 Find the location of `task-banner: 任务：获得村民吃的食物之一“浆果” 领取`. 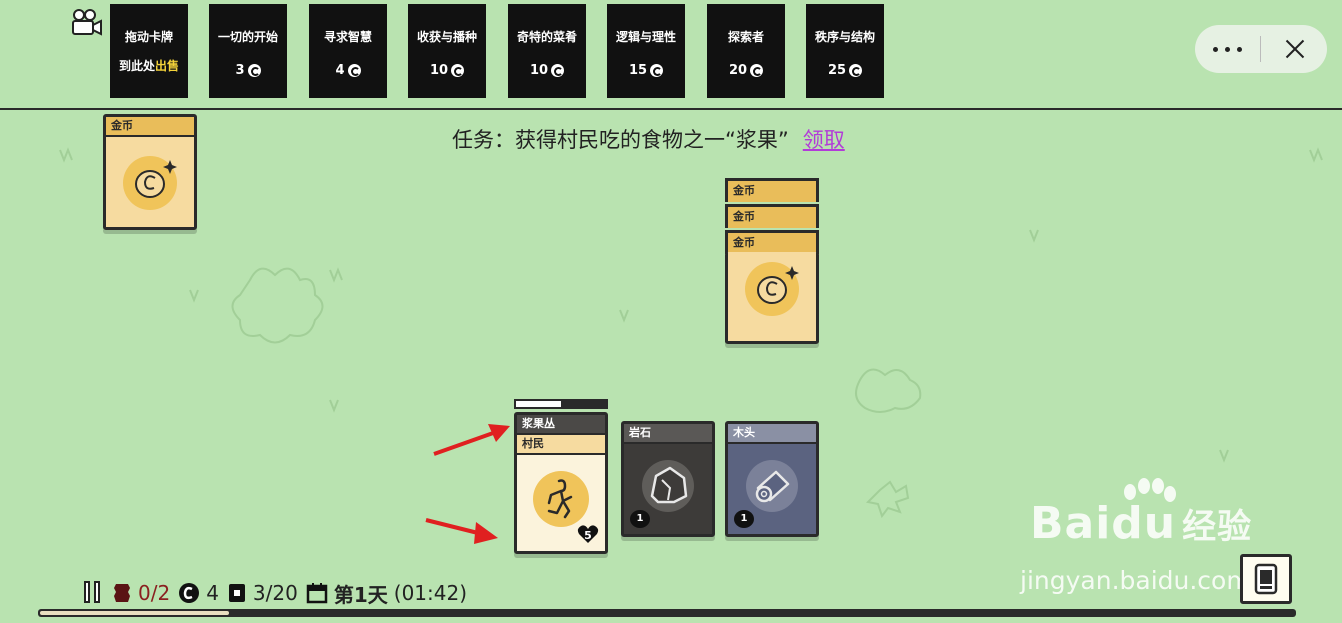

task-banner: 任务：获得村民吃的食物之一“浆果” 领取 is located at coordinates (648, 139).